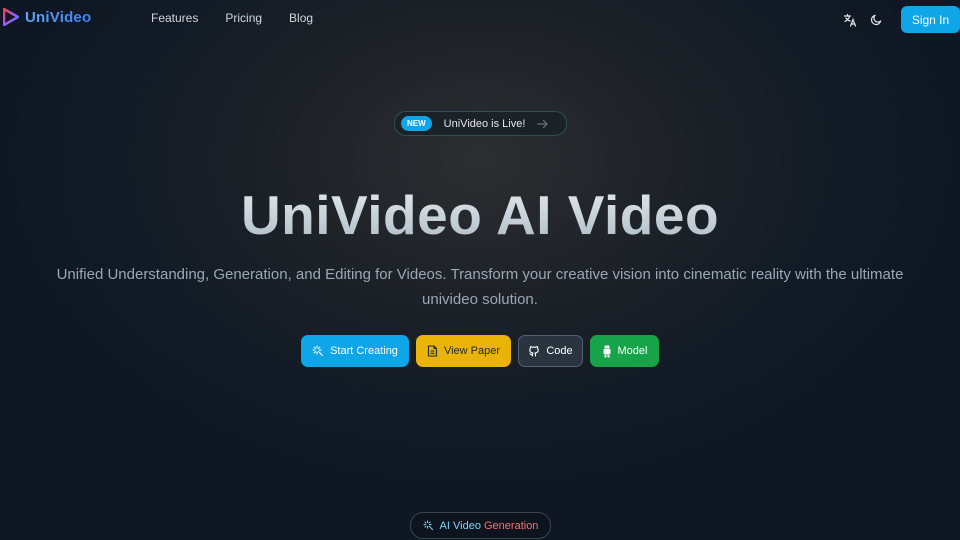 The image size is (960, 540). Describe the element at coordinates (301, 18) in the screenshot. I see `nav-link-blog: Blog` at that location.